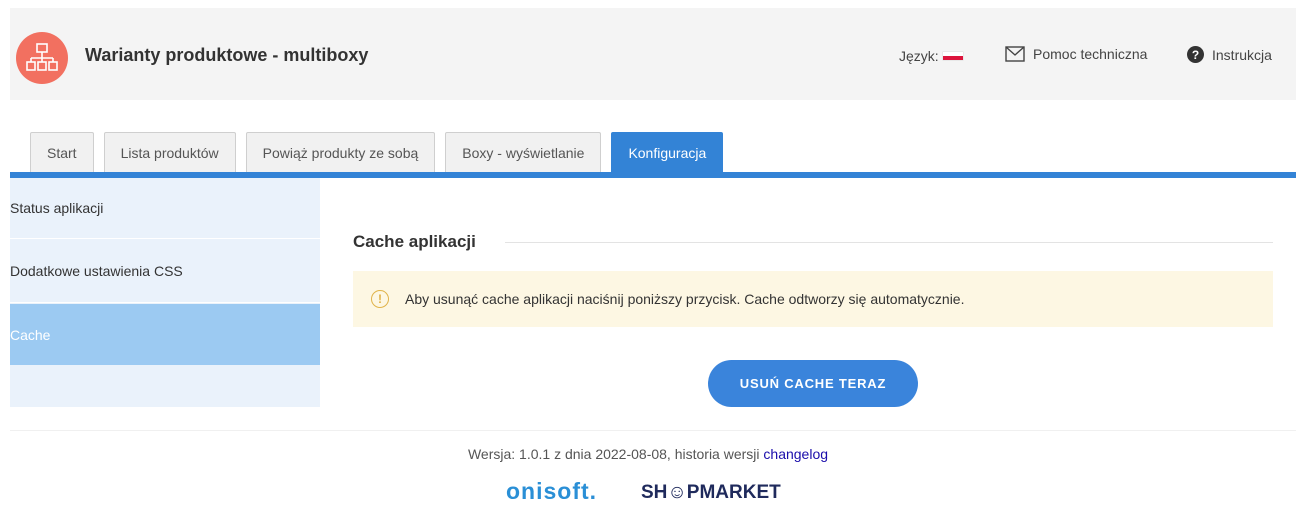  I want to click on info-icon: !, so click(380, 299).